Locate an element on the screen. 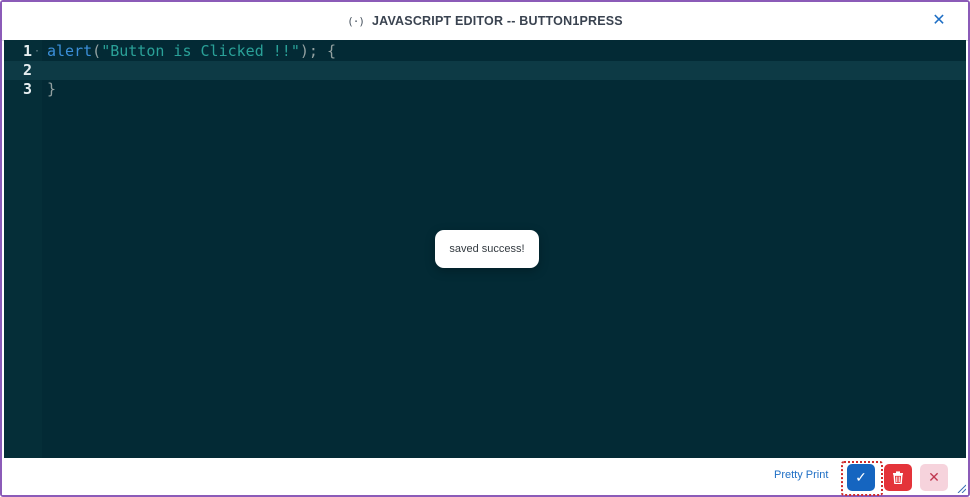  delete-button is located at coordinates (898, 477).